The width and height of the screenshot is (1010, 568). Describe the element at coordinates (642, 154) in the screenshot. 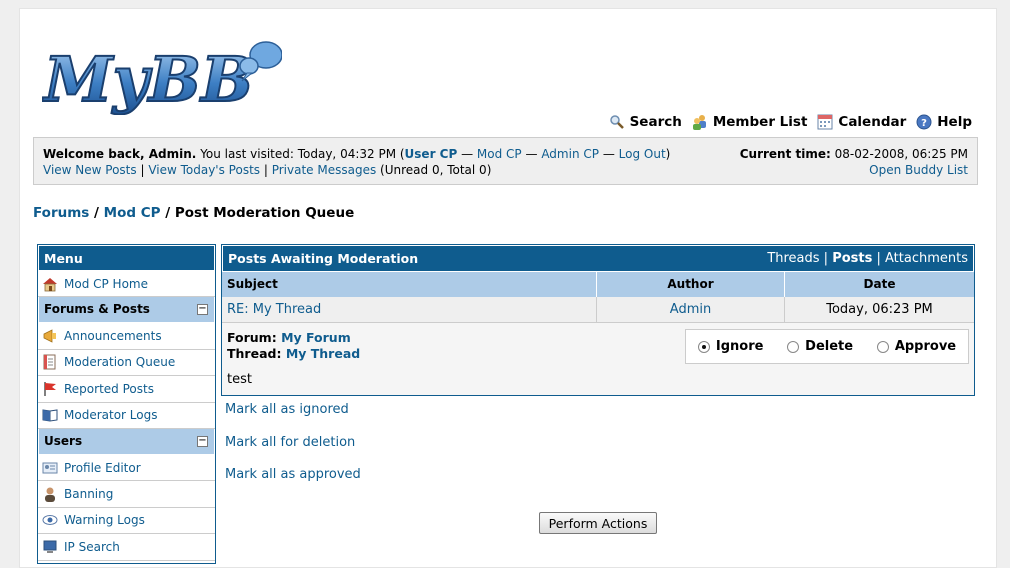

I see `log-out-link: Log Out` at that location.